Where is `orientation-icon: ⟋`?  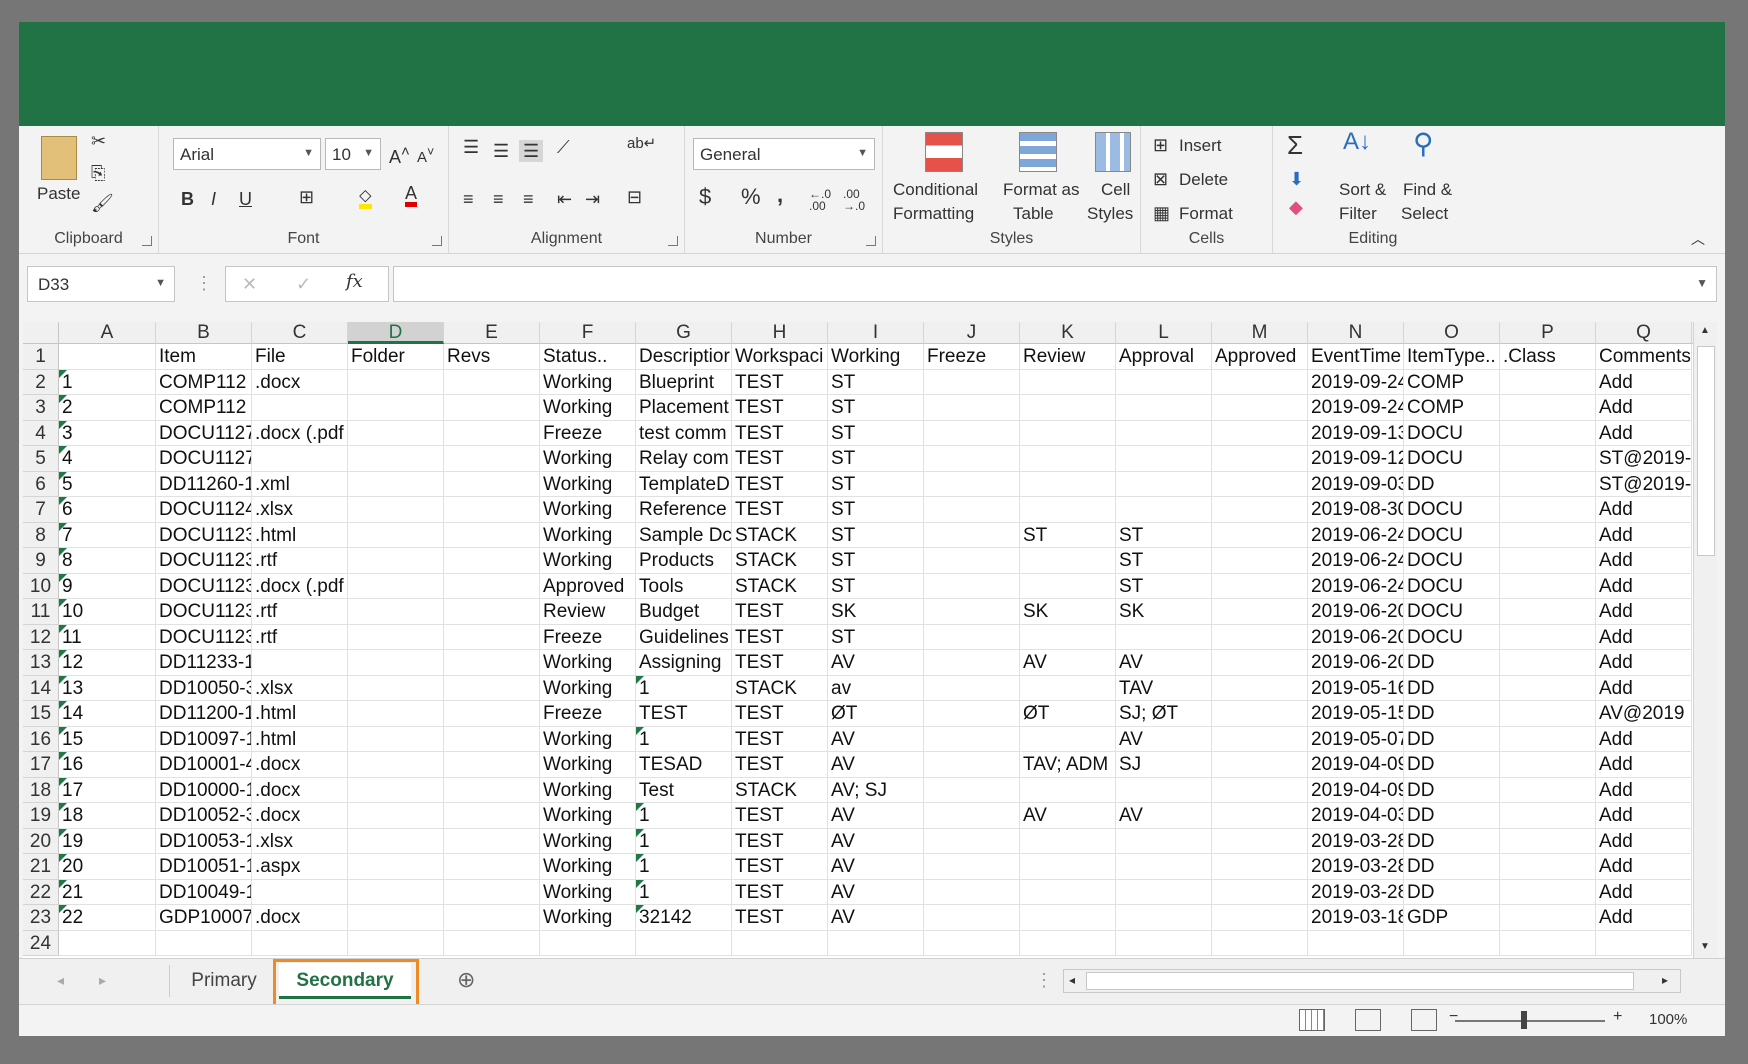 orientation-icon: ⟋ is located at coordinates (563, 147).